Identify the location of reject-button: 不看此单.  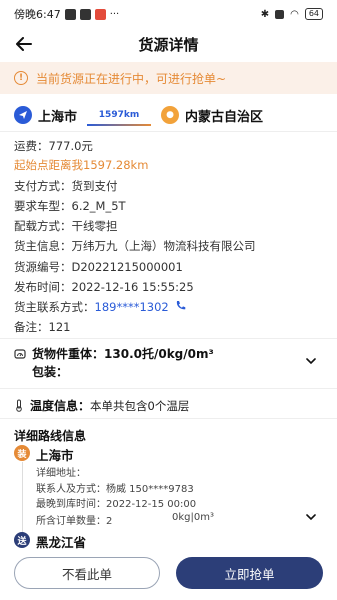
(87, 573).